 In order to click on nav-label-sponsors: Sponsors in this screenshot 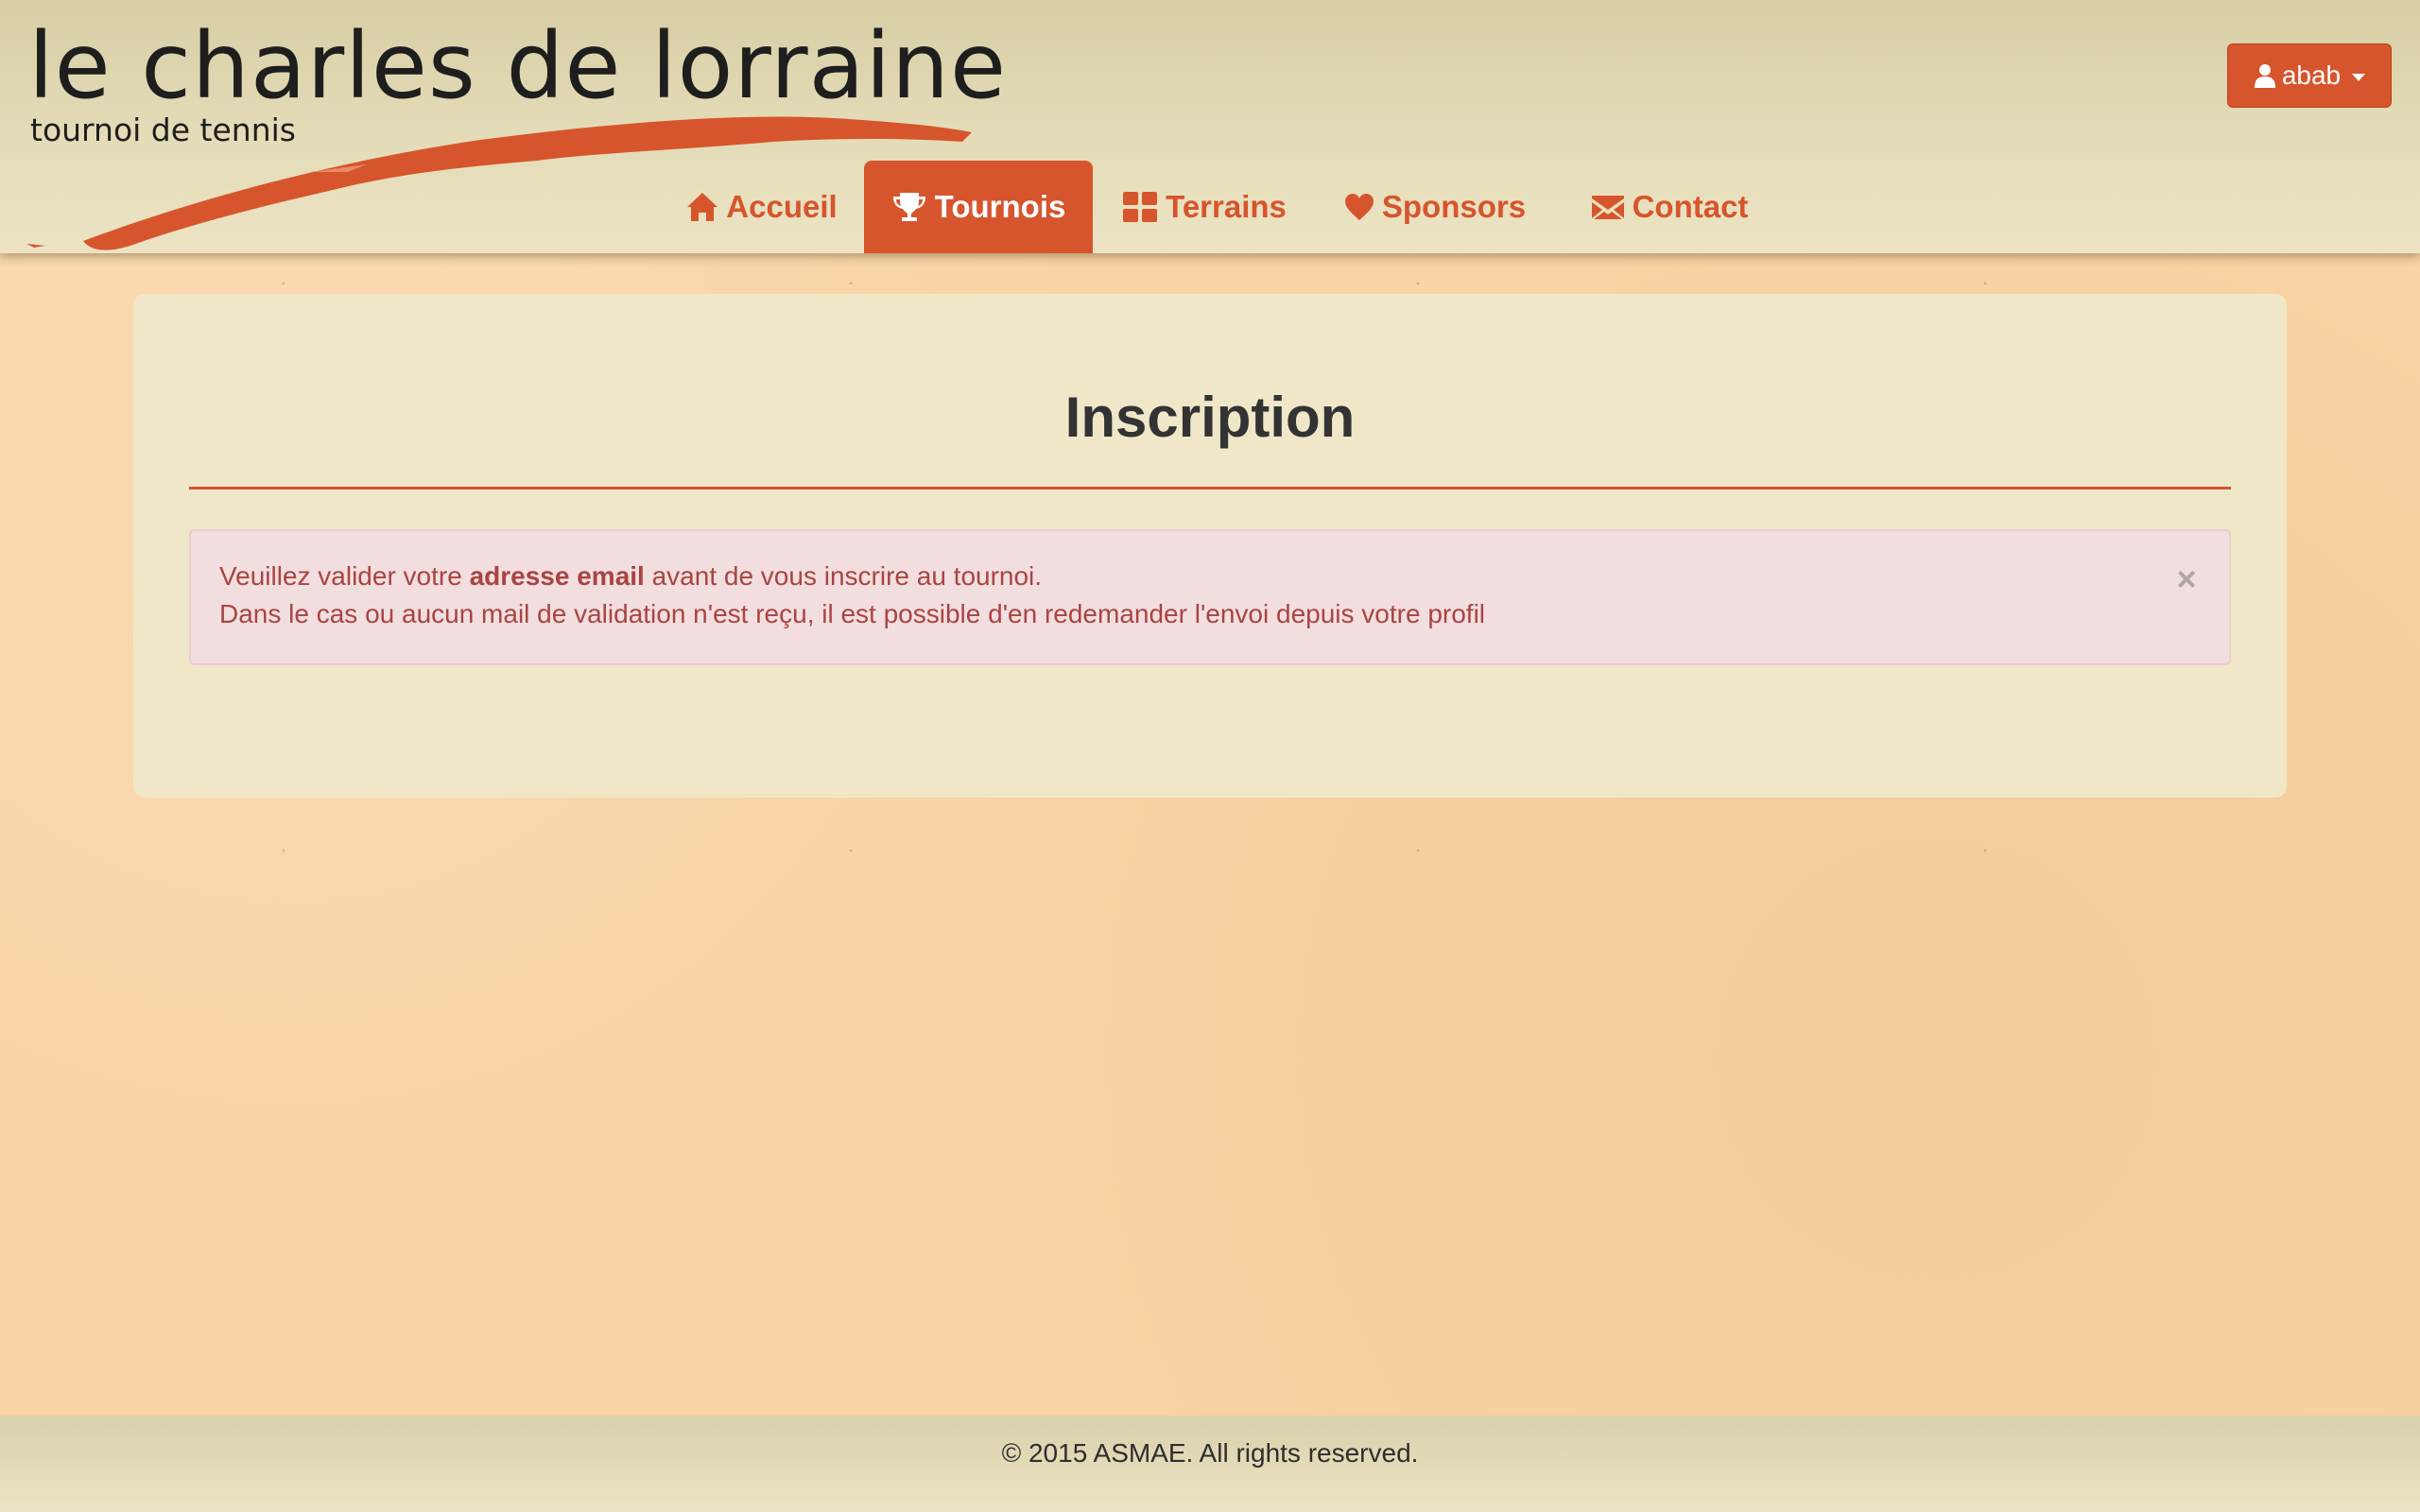, I will do `click(1454, 206)`.